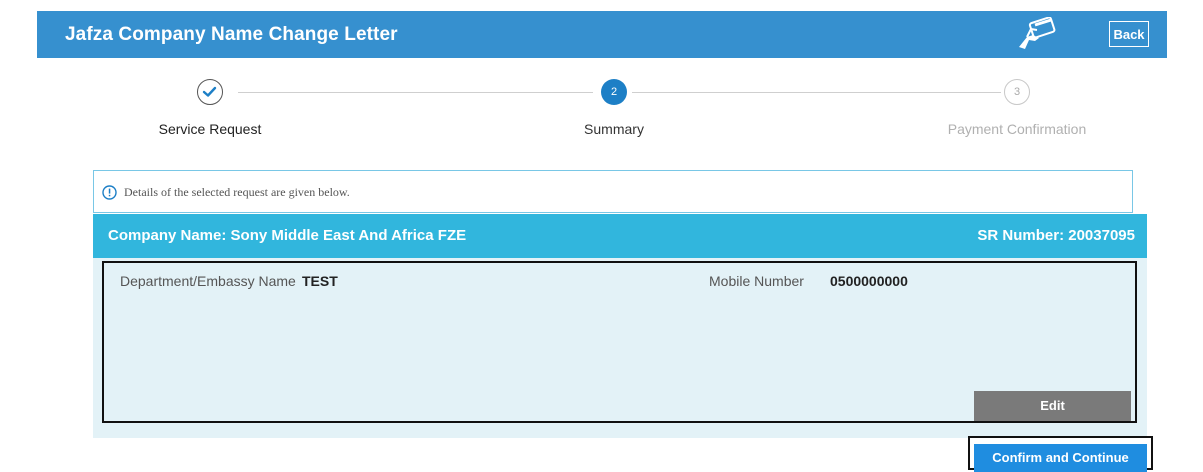 The image size is (1203, 472). Describe the element at coordinates (1037, 33) in the screenshot. I see `card-payment-icon` at that location.